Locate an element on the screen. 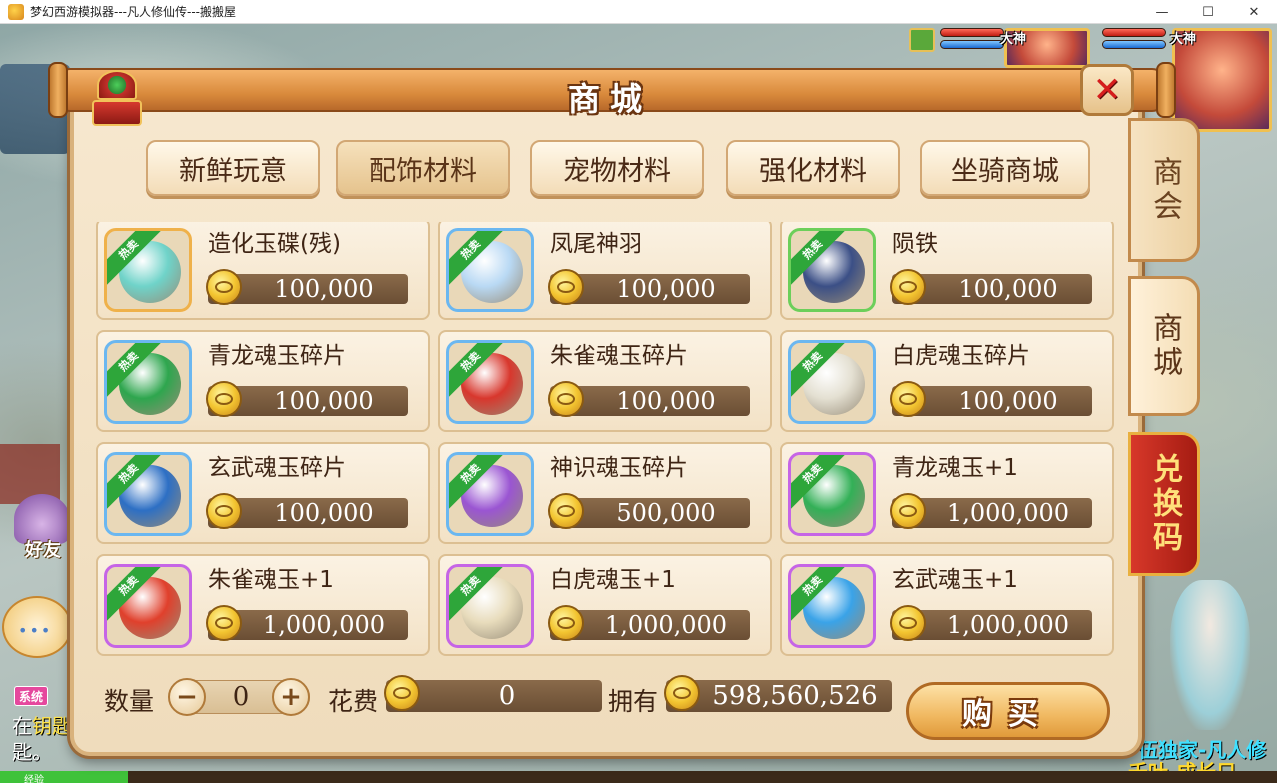 The height and width of the screenshot is (783, 1277). system-message-line2: 匙。 is located at coordinates (32, 752).